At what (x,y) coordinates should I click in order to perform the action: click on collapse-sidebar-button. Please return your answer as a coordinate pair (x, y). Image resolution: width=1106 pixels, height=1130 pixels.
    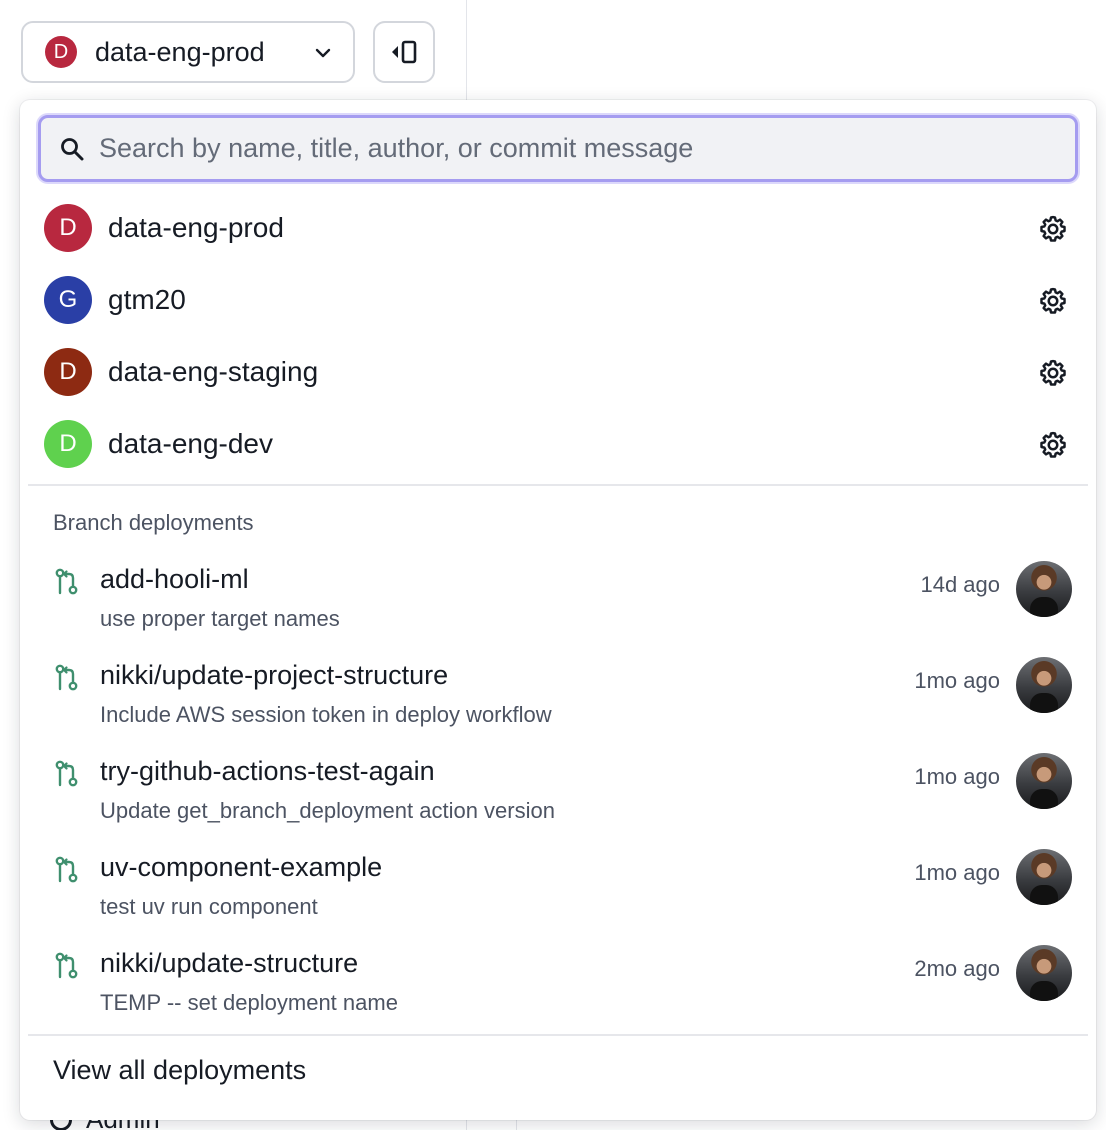
    Looking at the image, I should click on (404, 52).